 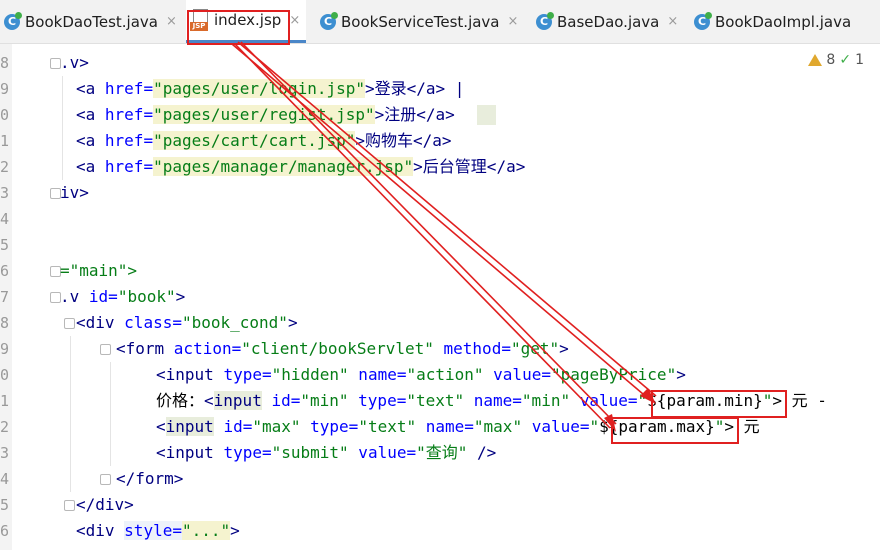 I want to click on code-line: 4 </form>, so click(x=440, y=479).